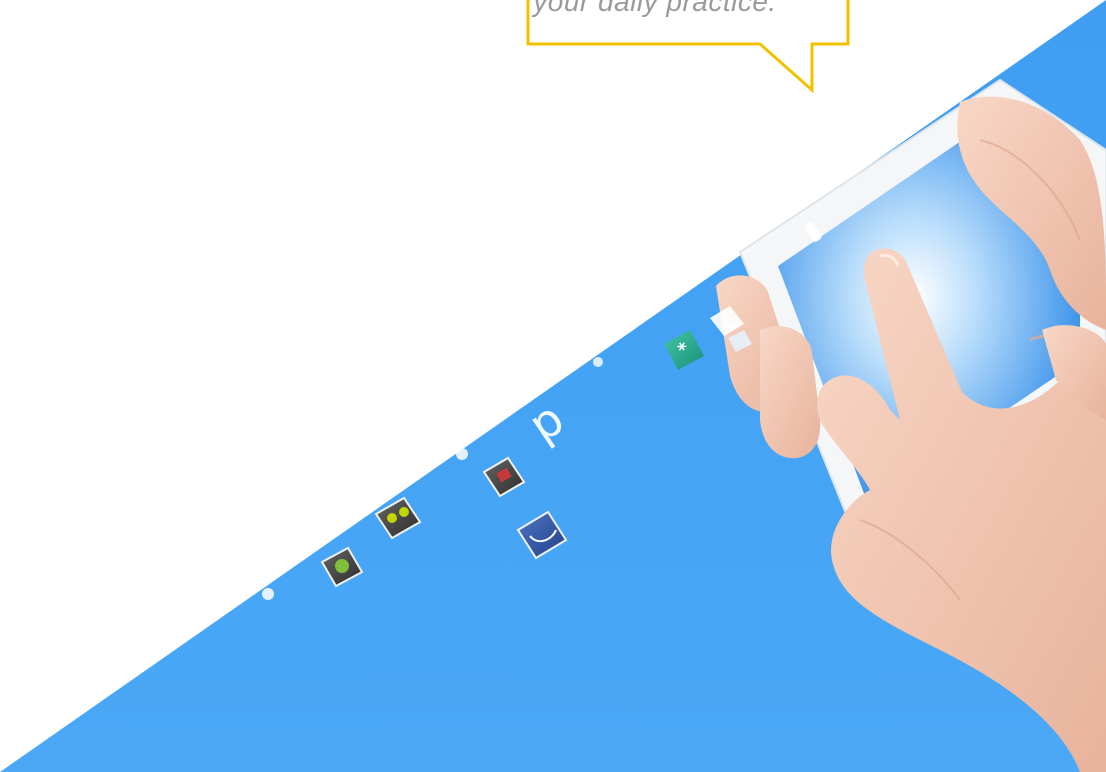 This screenshot has width=1106, height=772. I want to click on callout-text: your daily practice., so click(655, 8).